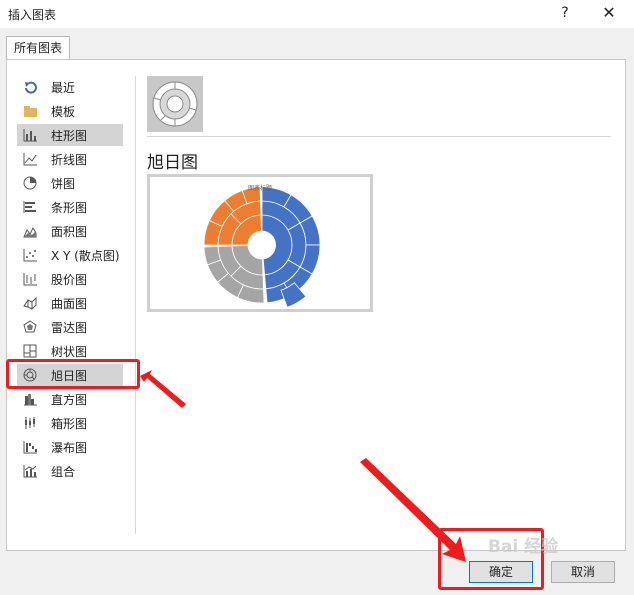  I want to click on chart-category-item: 曲面图, so click(70, 303).